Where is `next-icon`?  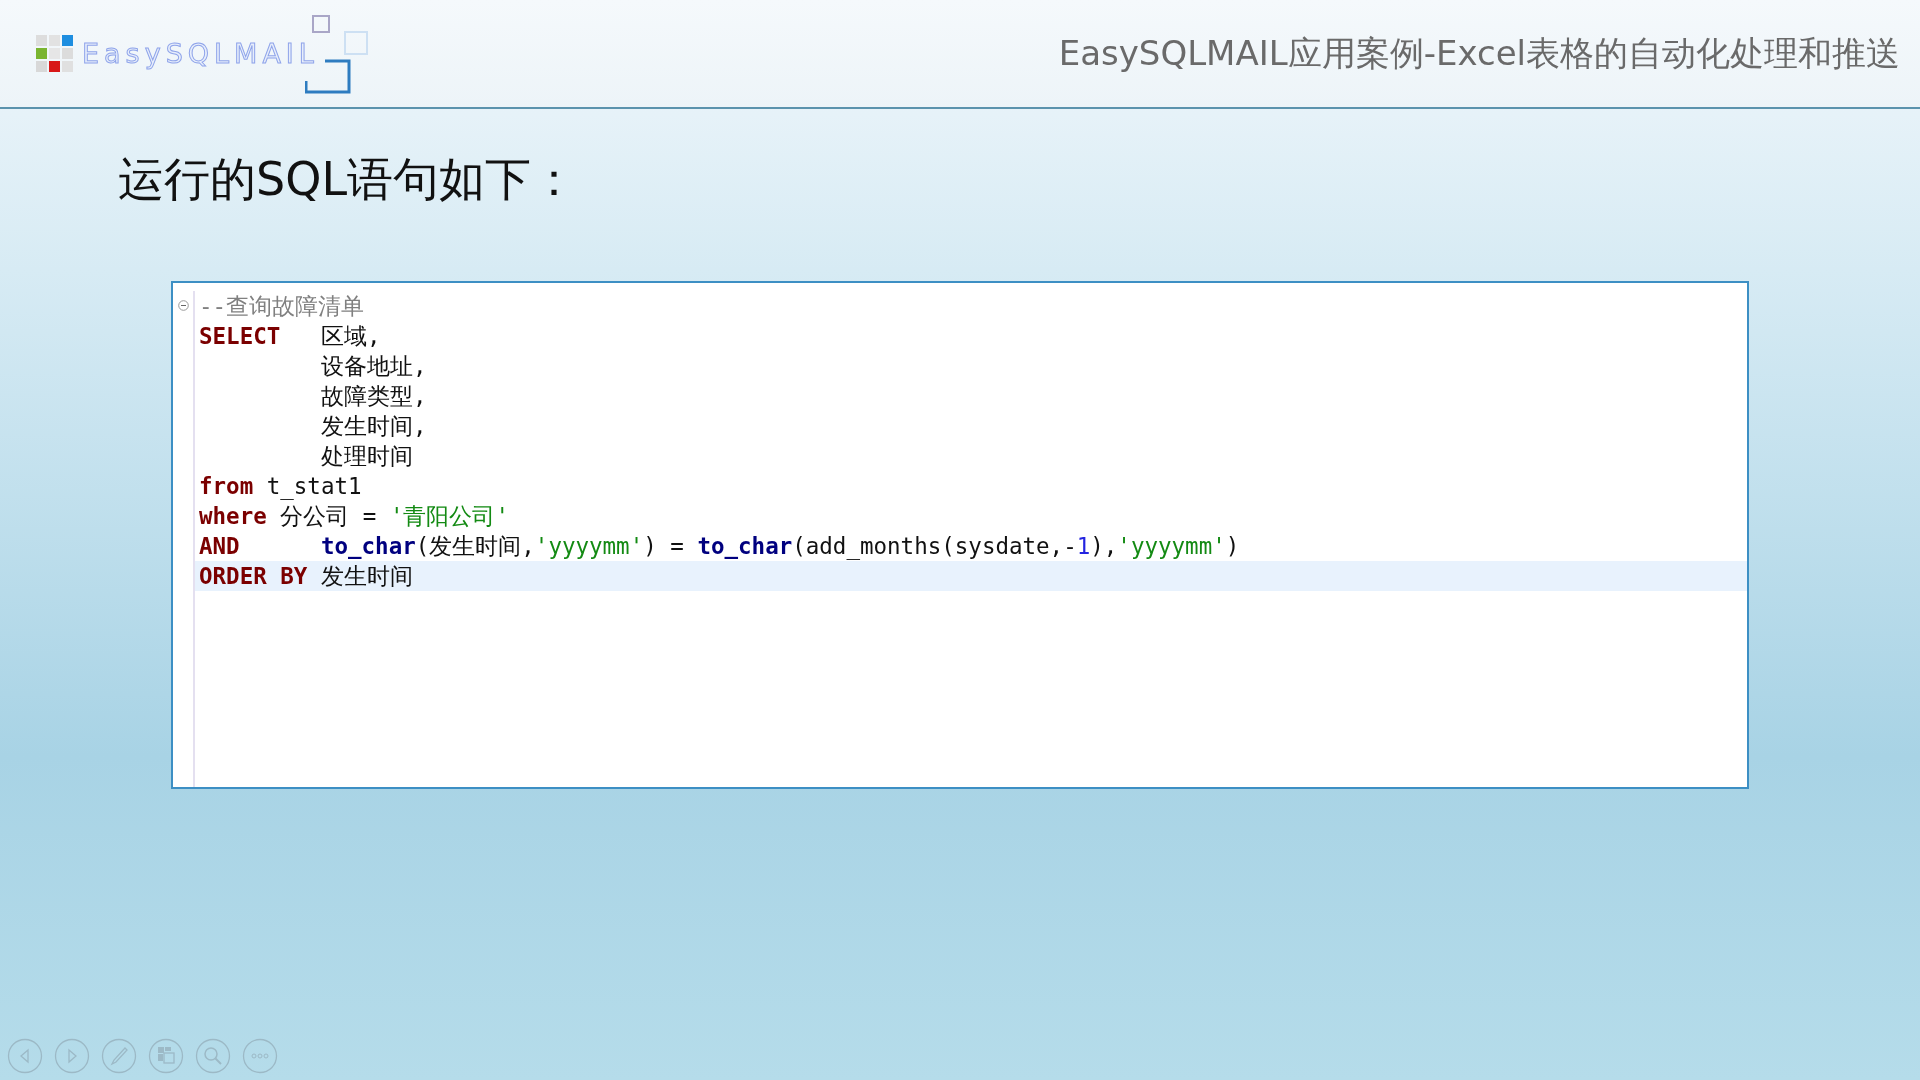 next-icon is located at coordinates (72, 1056).